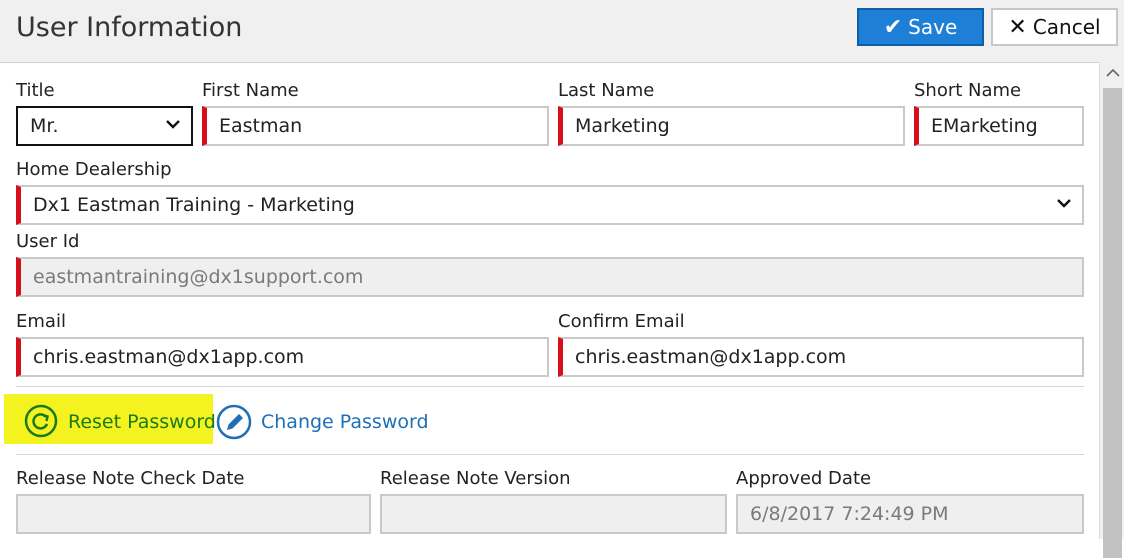  I want to click on confirm-email-value: chris.eastman@dx1app.com, so click(711, 357).